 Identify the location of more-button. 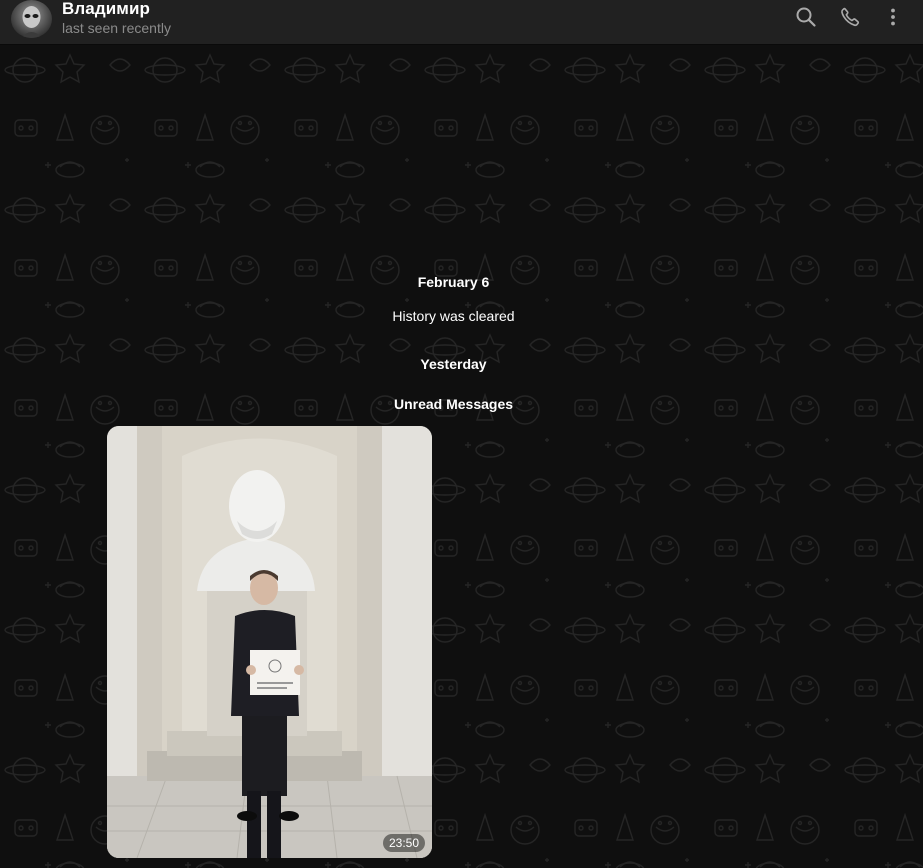
(893, 17).